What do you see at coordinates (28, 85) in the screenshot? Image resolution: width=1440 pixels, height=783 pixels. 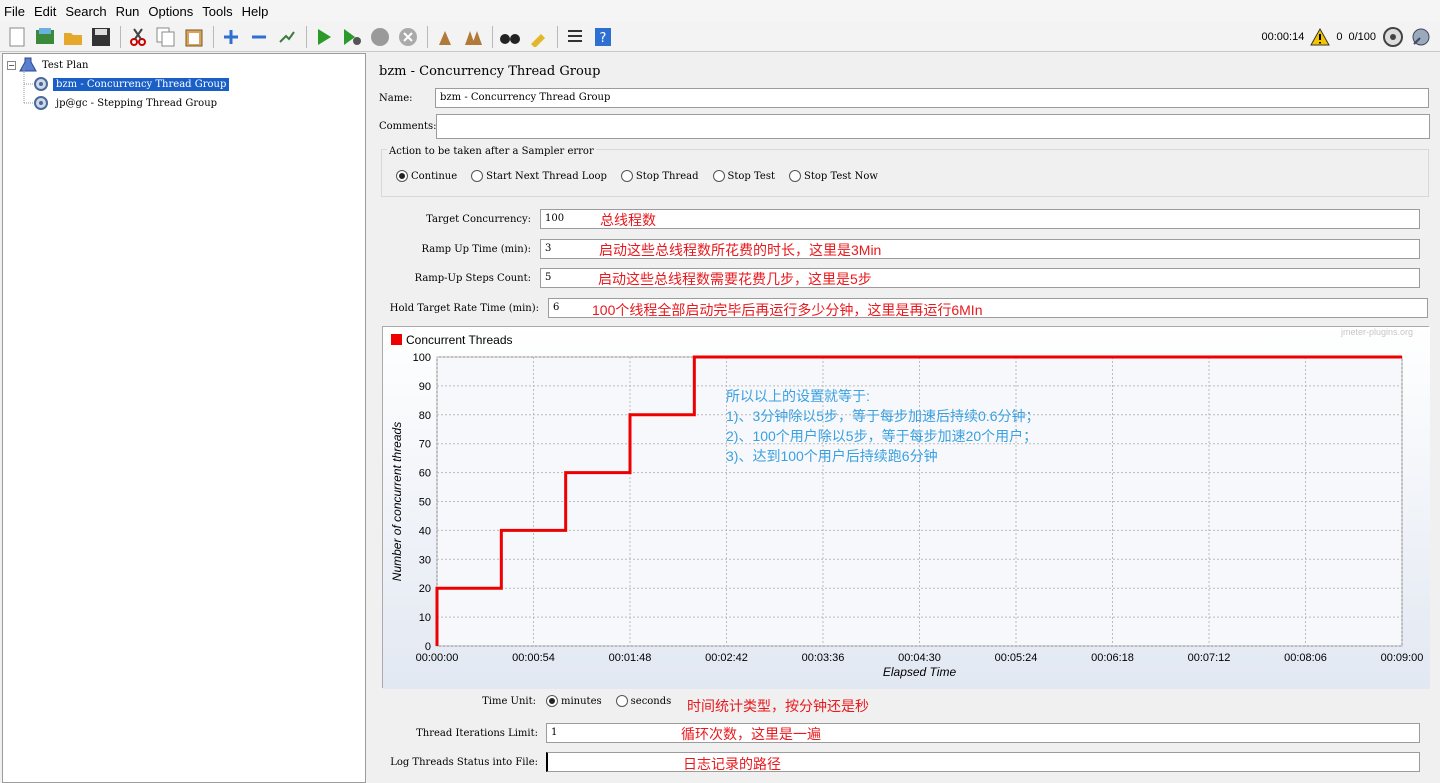 I see `tree-connector-lines` at bounding box center [28, 85].